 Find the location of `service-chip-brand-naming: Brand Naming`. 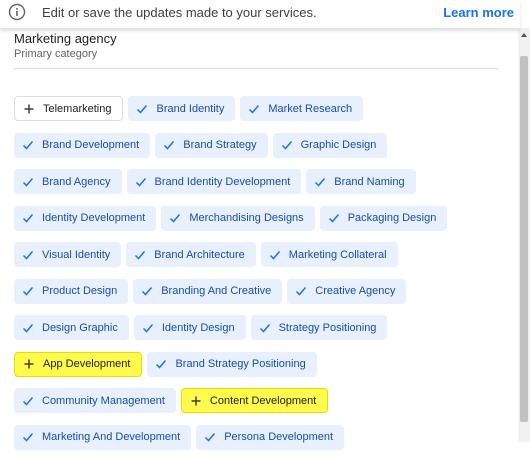

service-chip-brand-naming: Brand Naming is located at coordinates (360, 181).